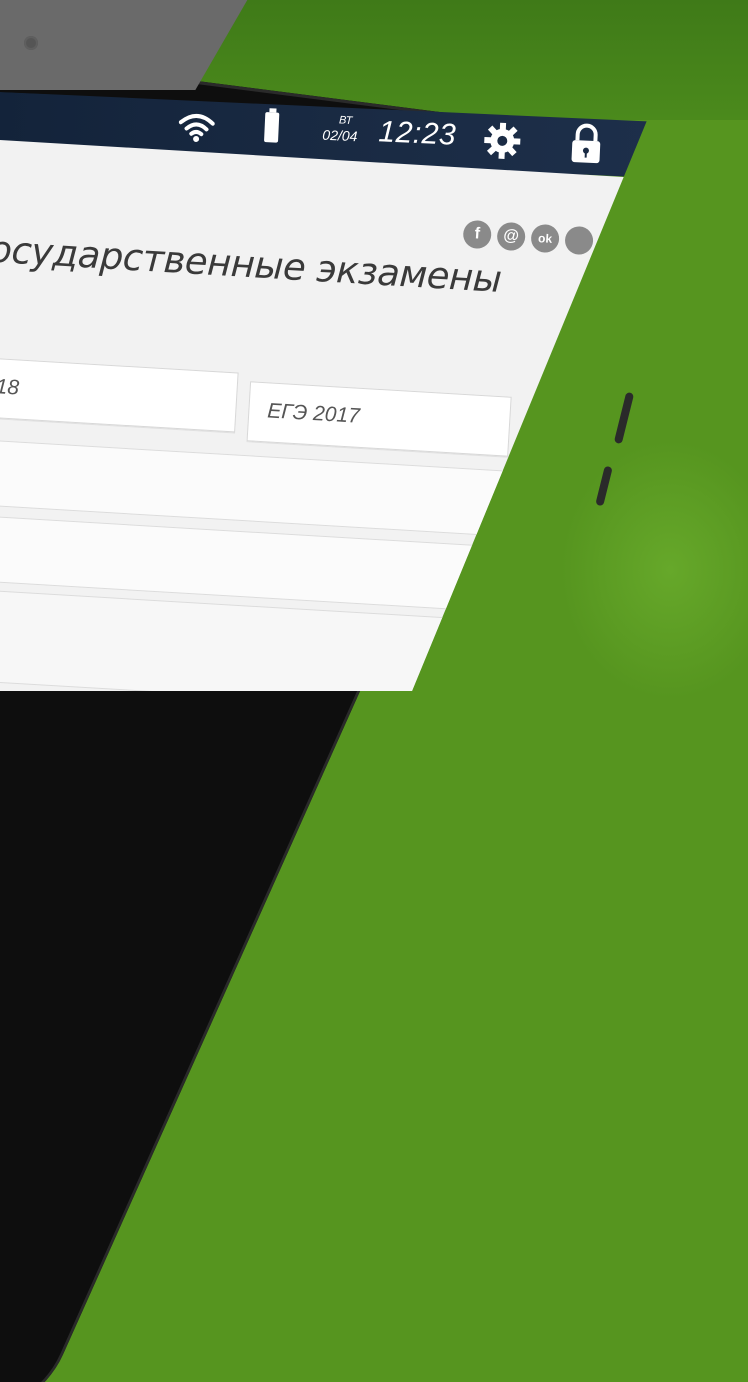 The image size is (748, 1382). Describe the element at coordinates (313, 413) in the screenshot. I see `tab-ege-2017-label: ЕГЭ 2017` at that location.